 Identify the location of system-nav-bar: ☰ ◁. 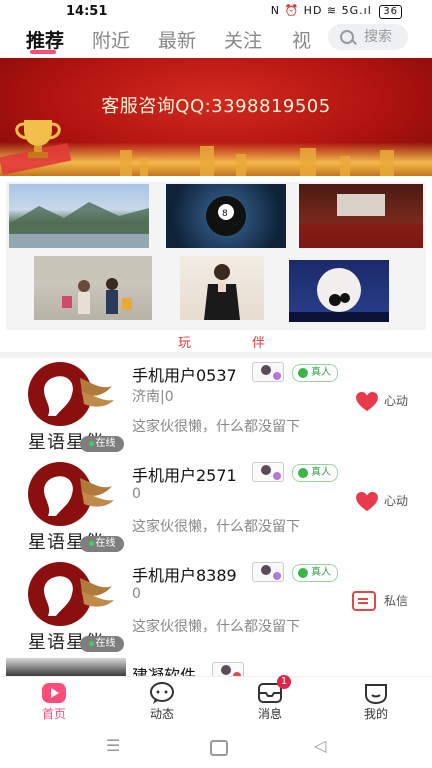
(216, 747).